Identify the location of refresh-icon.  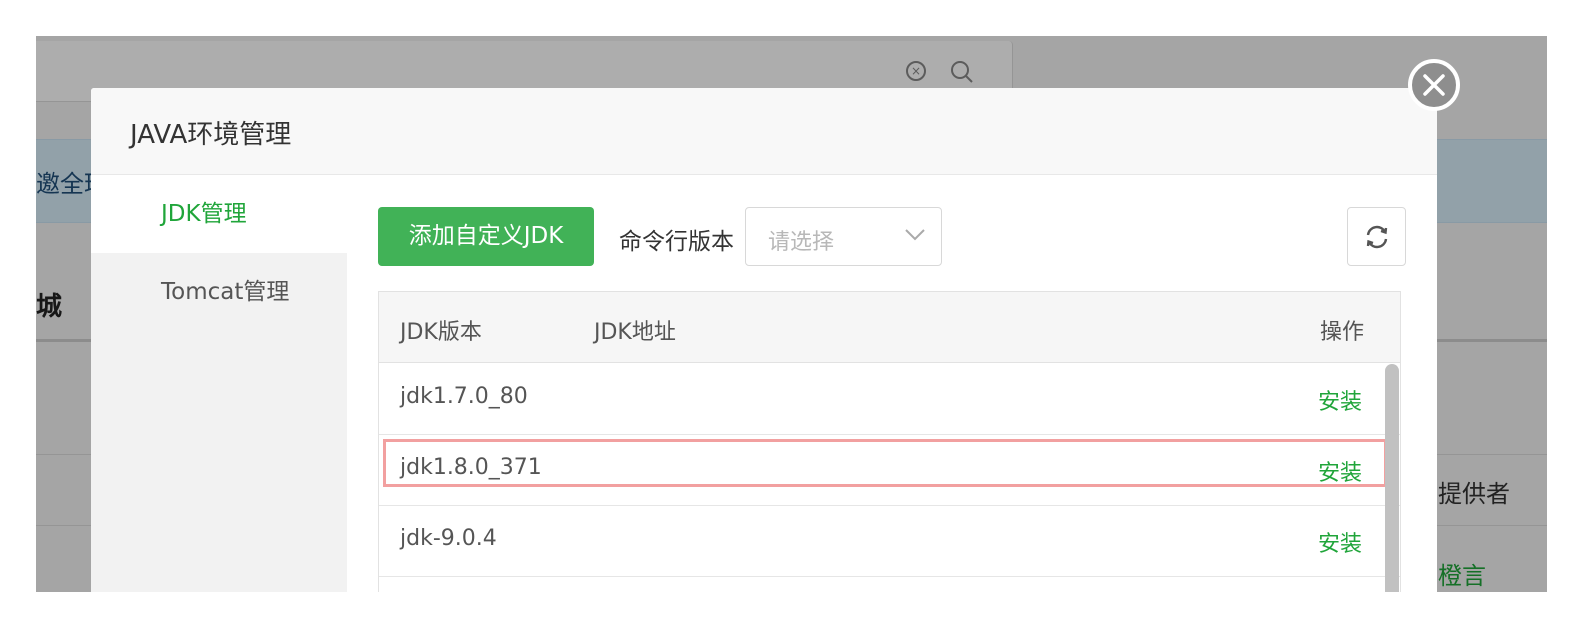
(1376, 236).